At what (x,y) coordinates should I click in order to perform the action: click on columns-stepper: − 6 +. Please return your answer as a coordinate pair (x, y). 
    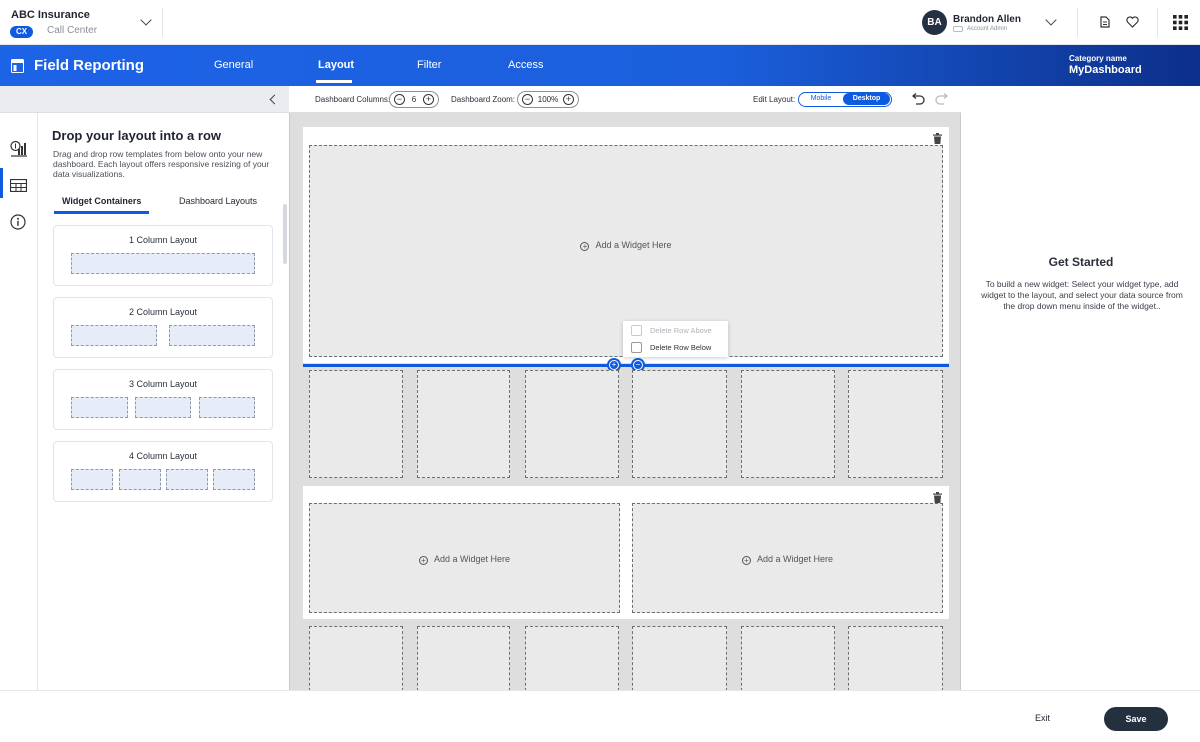
    Looking at the image, I should click on (414, 99).